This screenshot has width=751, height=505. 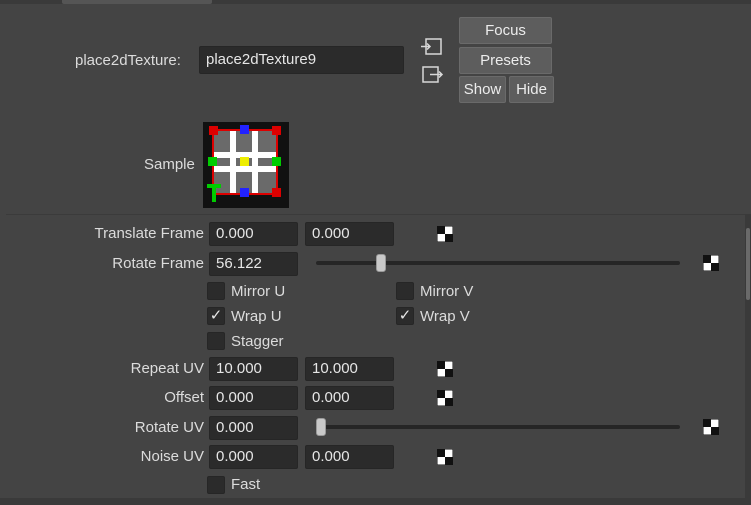 What do you see at coordinates (349, 398) in the screenshot?
I see `offset-v-field: 0.000` at bounding box center [349, 398].